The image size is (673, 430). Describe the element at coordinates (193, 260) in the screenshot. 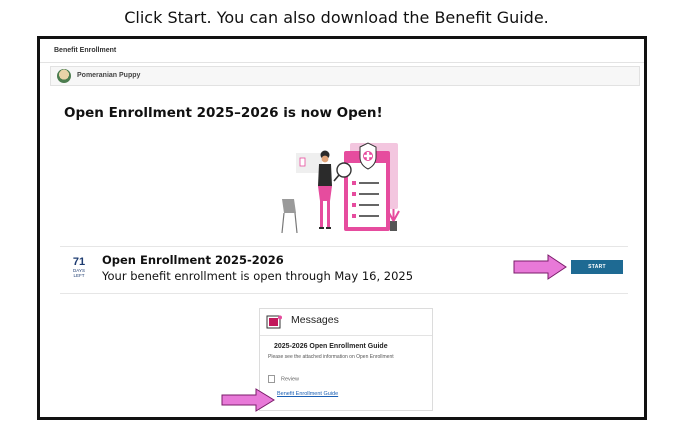

I see `enrollment-title: Open Enrollment 2025-2026` at that location.